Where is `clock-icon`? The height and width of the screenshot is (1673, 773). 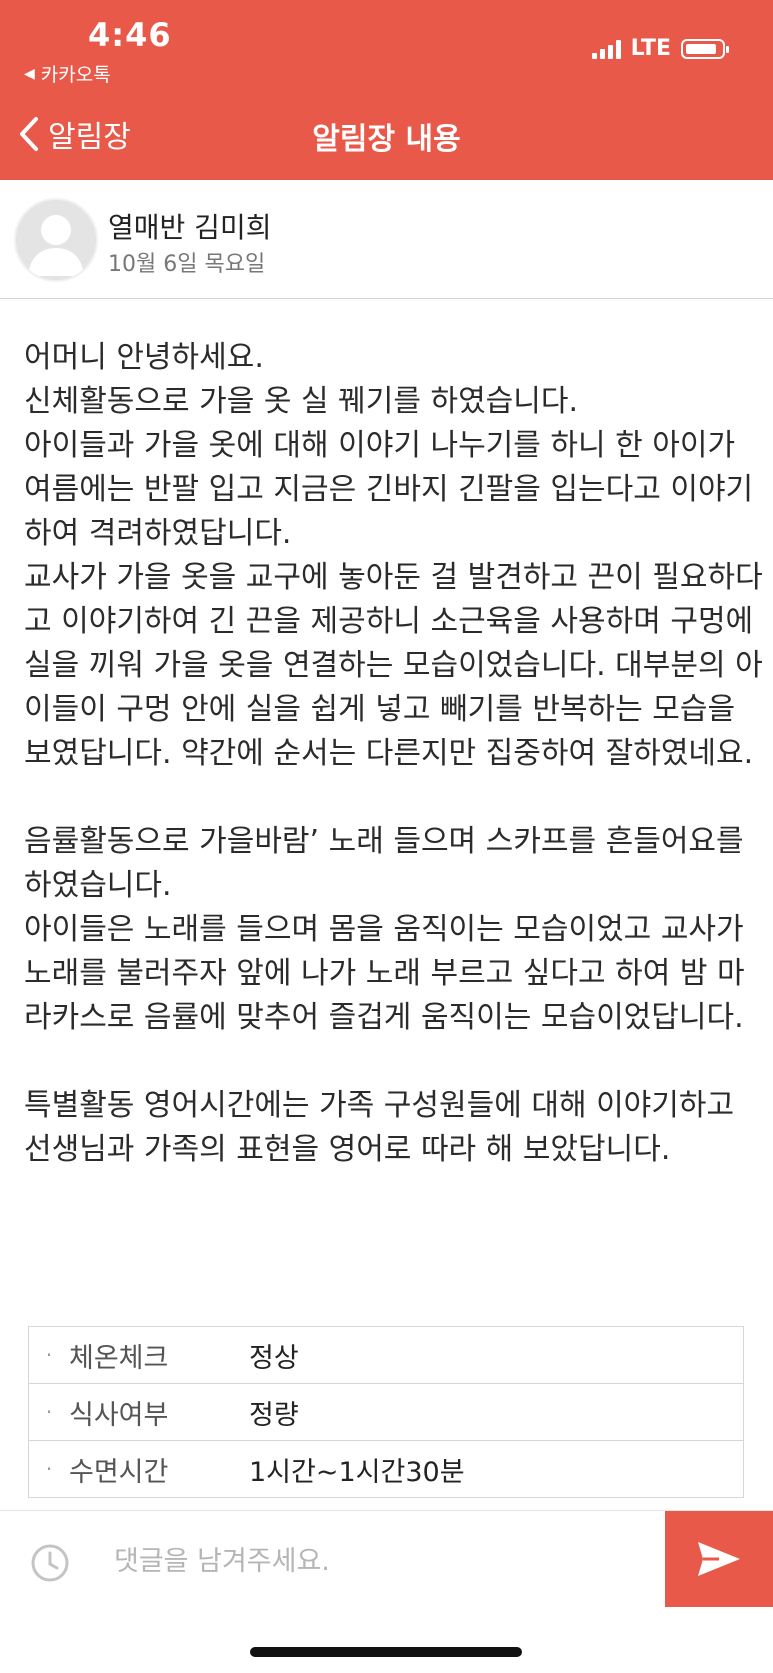
clock-icon is located at coordinates (50, 1563).